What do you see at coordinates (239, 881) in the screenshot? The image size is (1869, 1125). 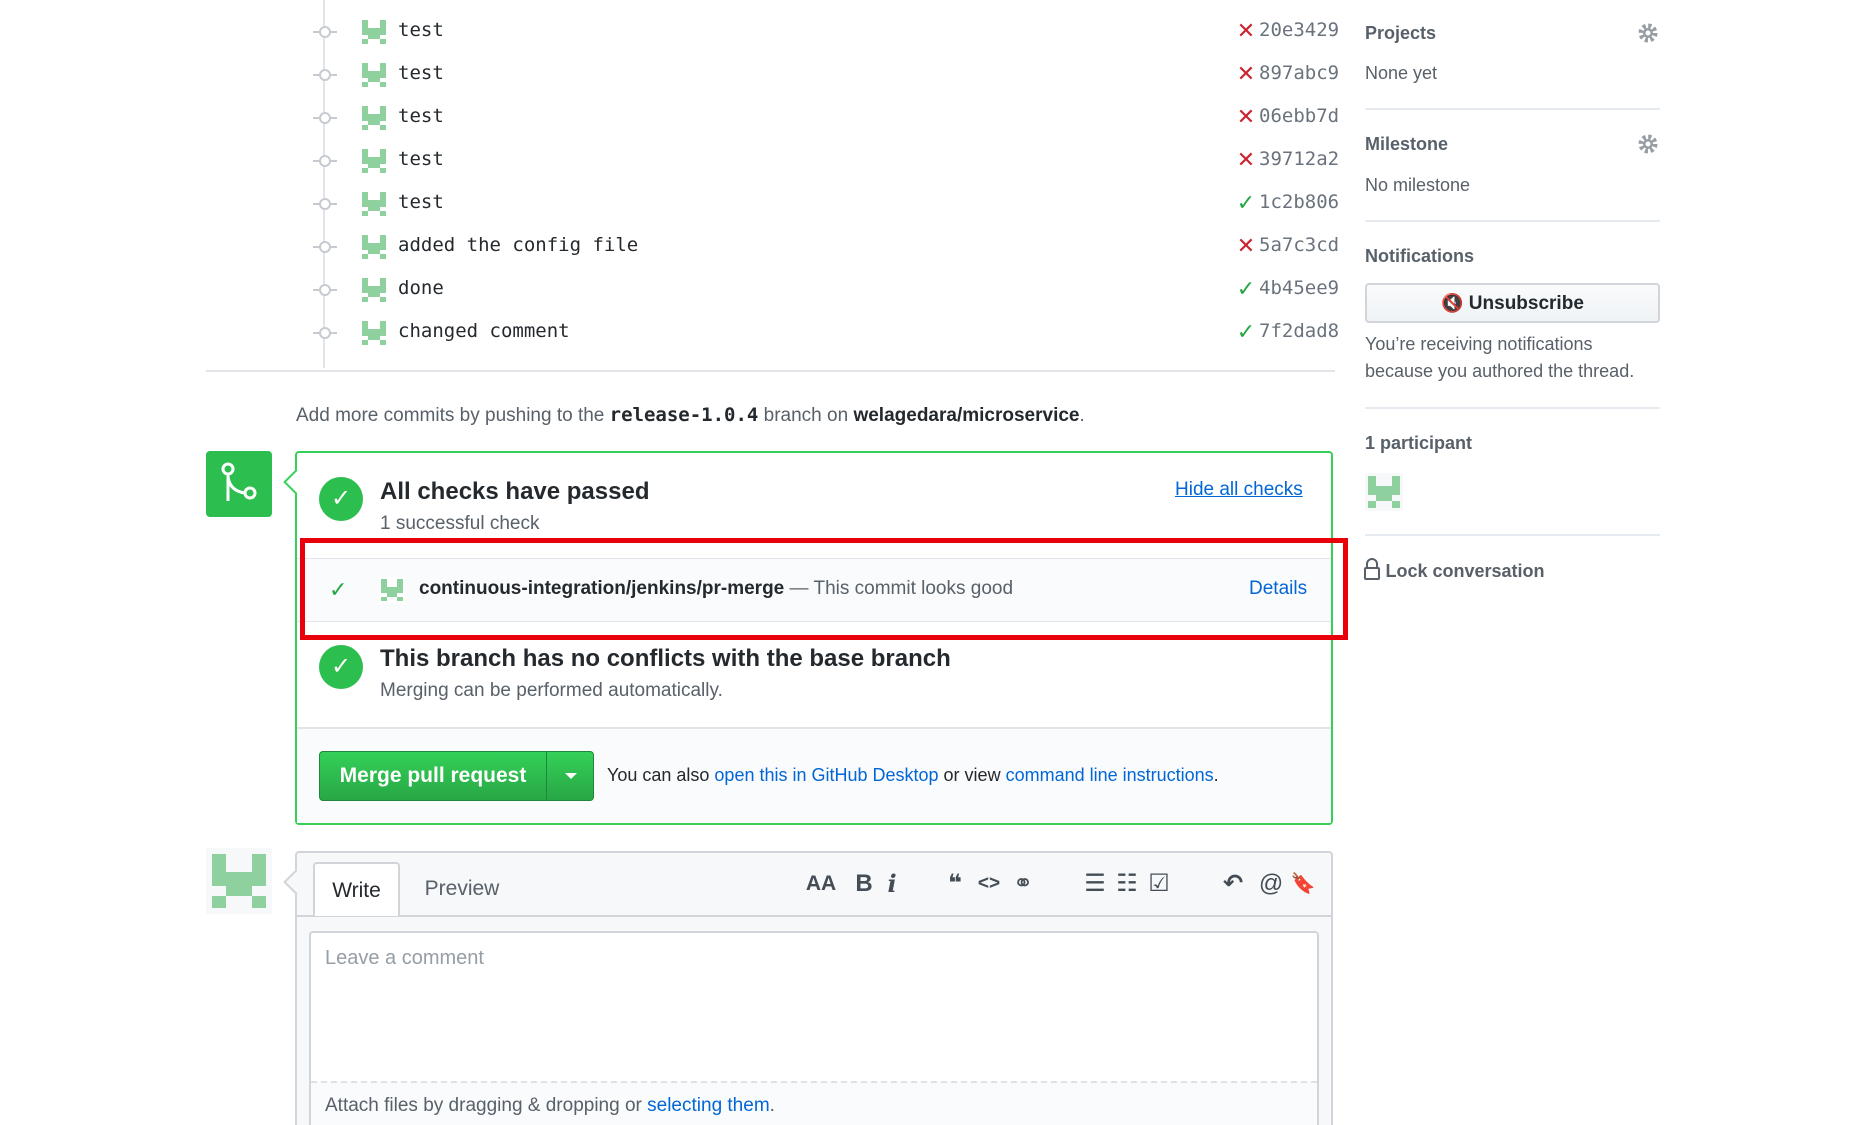 I see `user-avatar` at bounding box center [239, 881].